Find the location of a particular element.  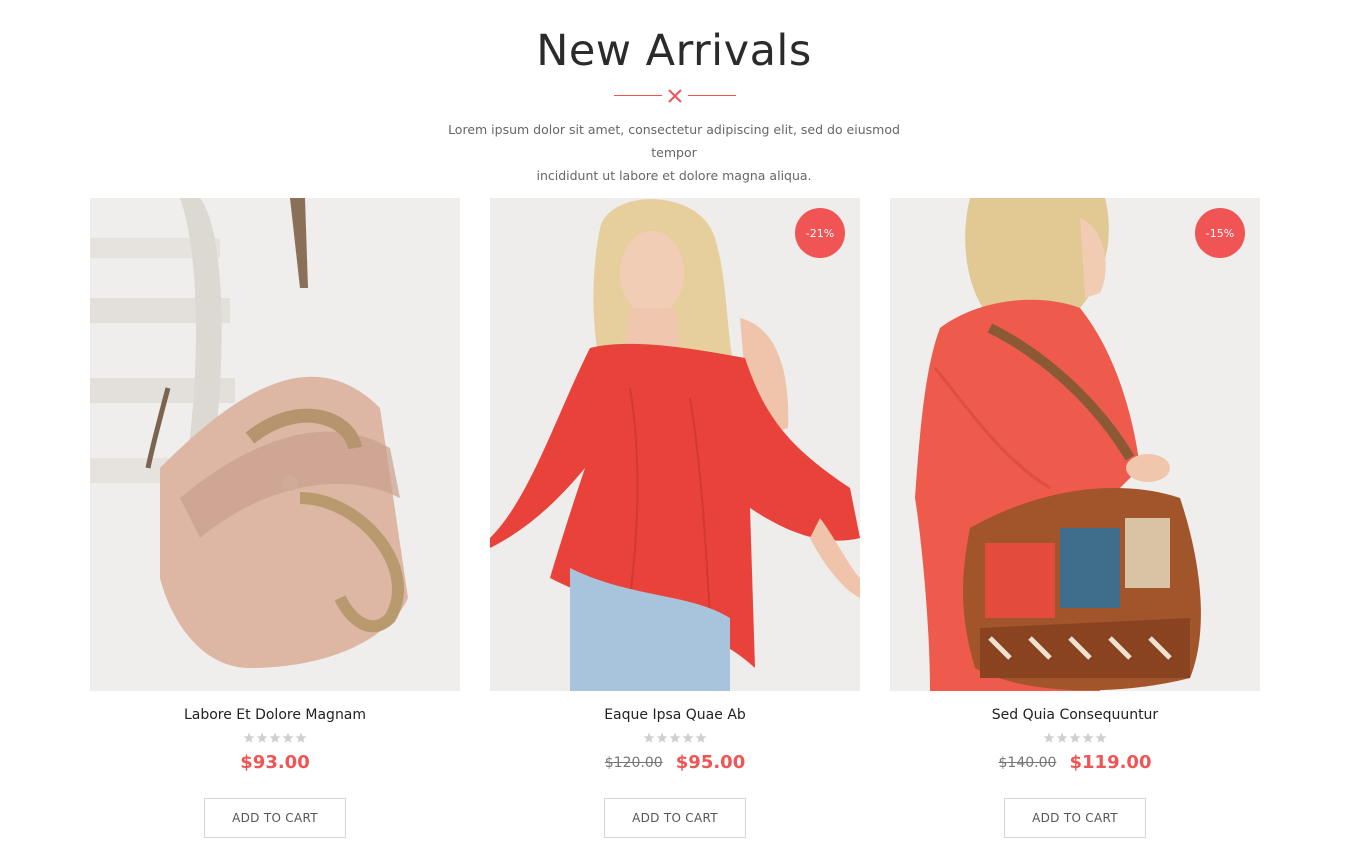

current-price: $119.00 is located at coordinates (1110, 762).